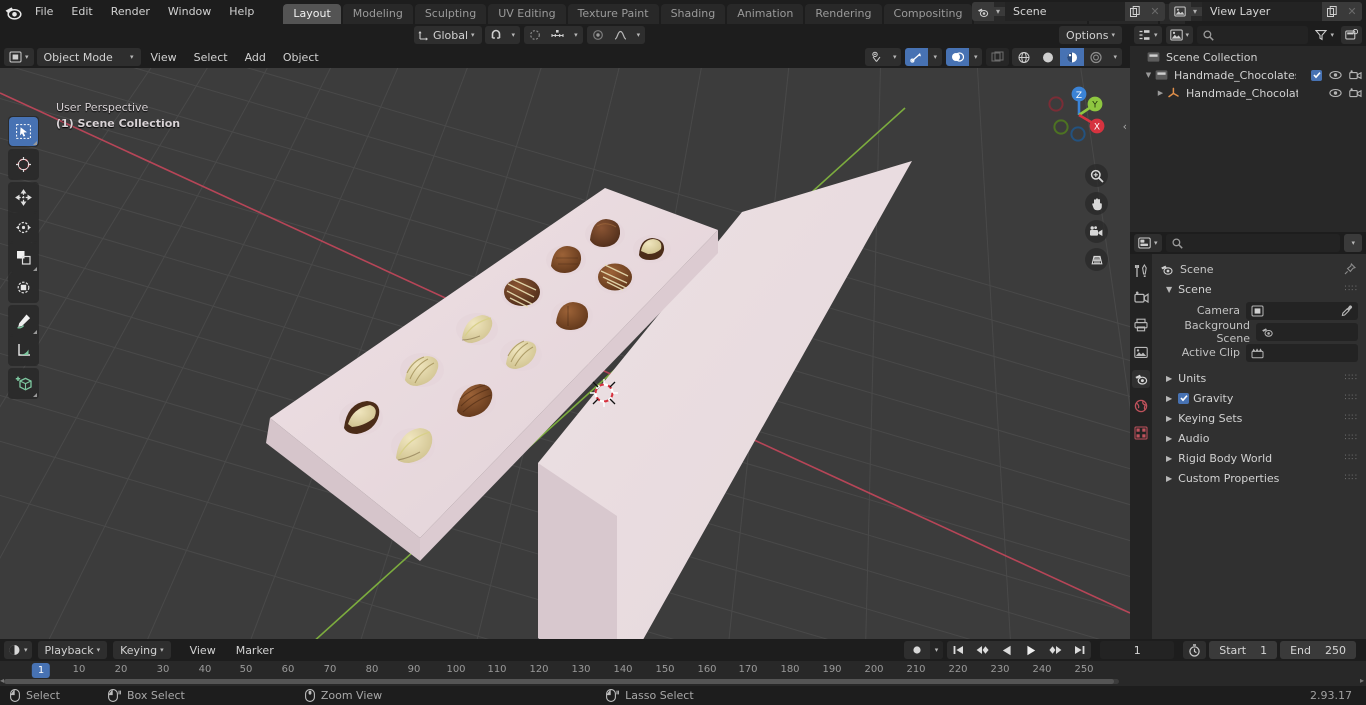  I want to click on shading-solid-button, so click(1048, 57).